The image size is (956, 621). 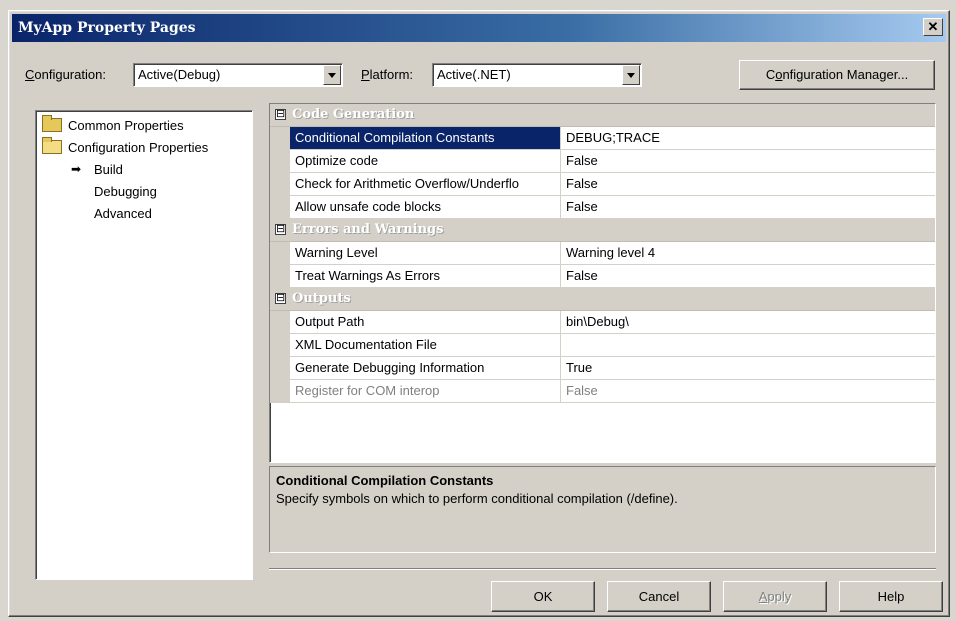 What do you see at coordinates (238, 75) in the screenshot?
I see `configuration-select: Active(Debug)` at bounding box center [238, 75].